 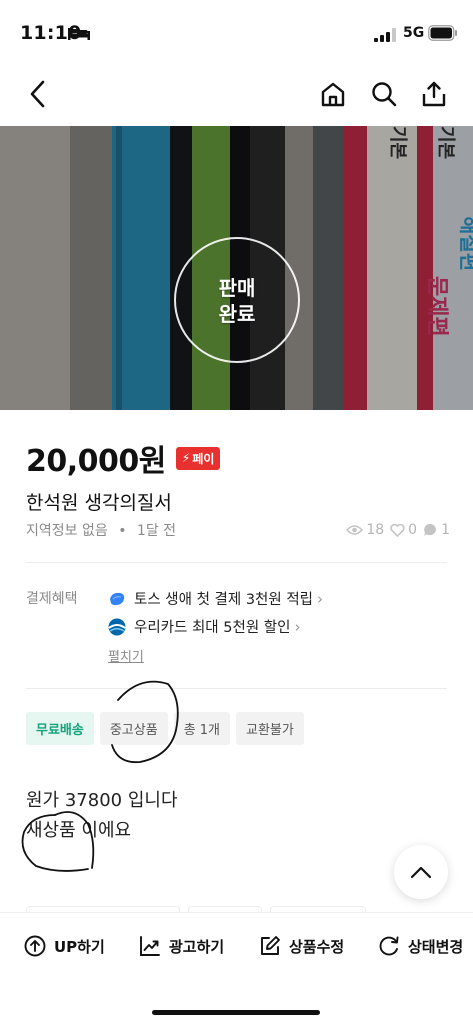 I want to click on tag-free-shipping: 무료배송, so click(x=60, y=728).